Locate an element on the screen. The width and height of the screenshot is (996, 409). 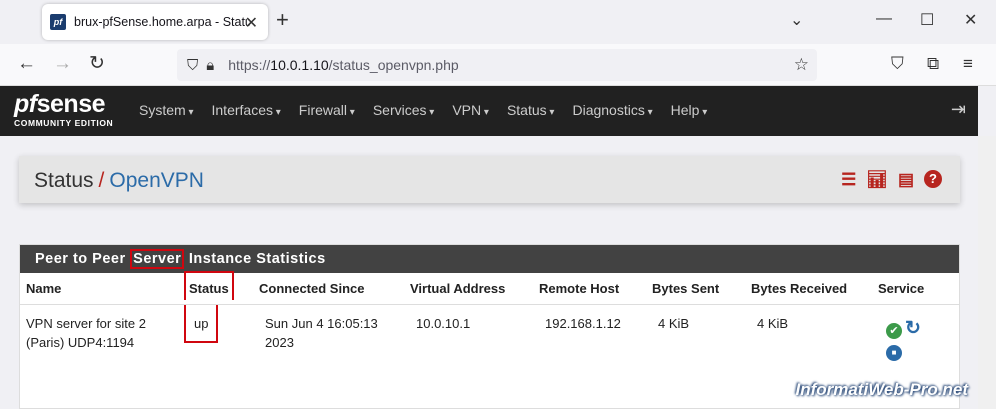
service-running-icon: ✔ is located at coordinates (894, 330).